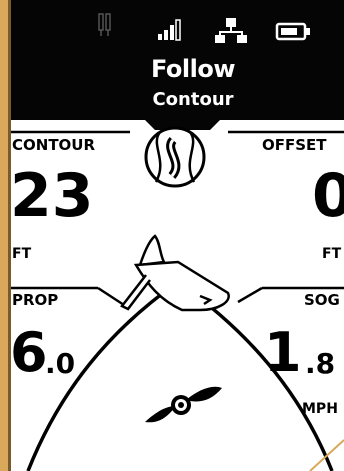 This screenshot has height=471, width=344. I want to click on contour-map-icon, so click(175, 157).